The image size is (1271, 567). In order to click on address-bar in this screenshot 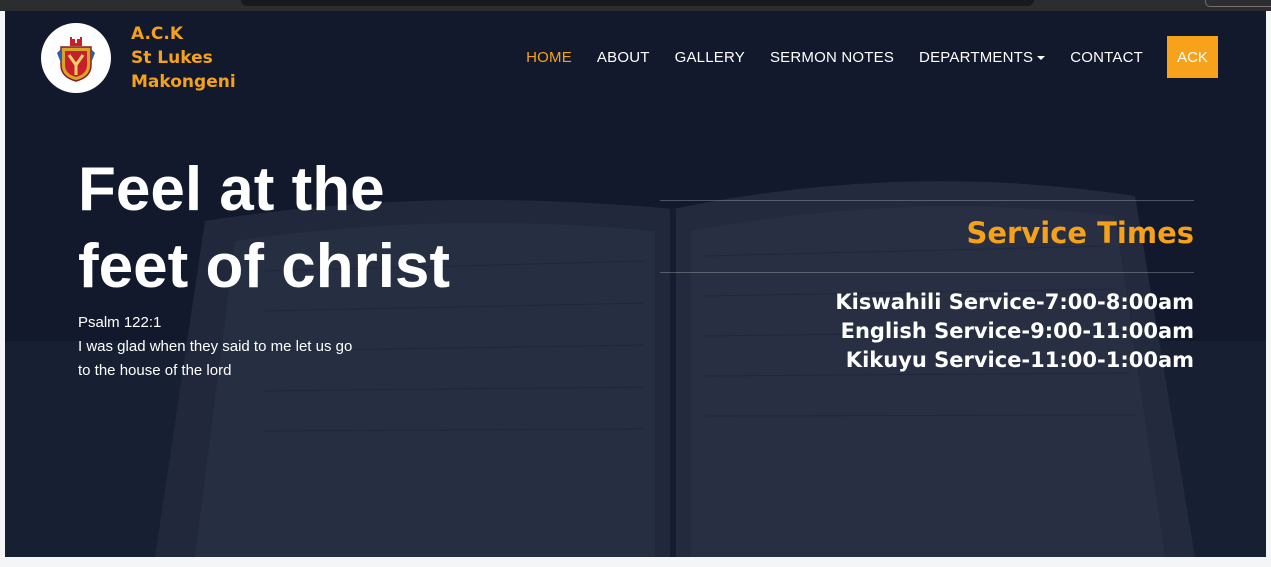, I will do `click(637, 3)`.